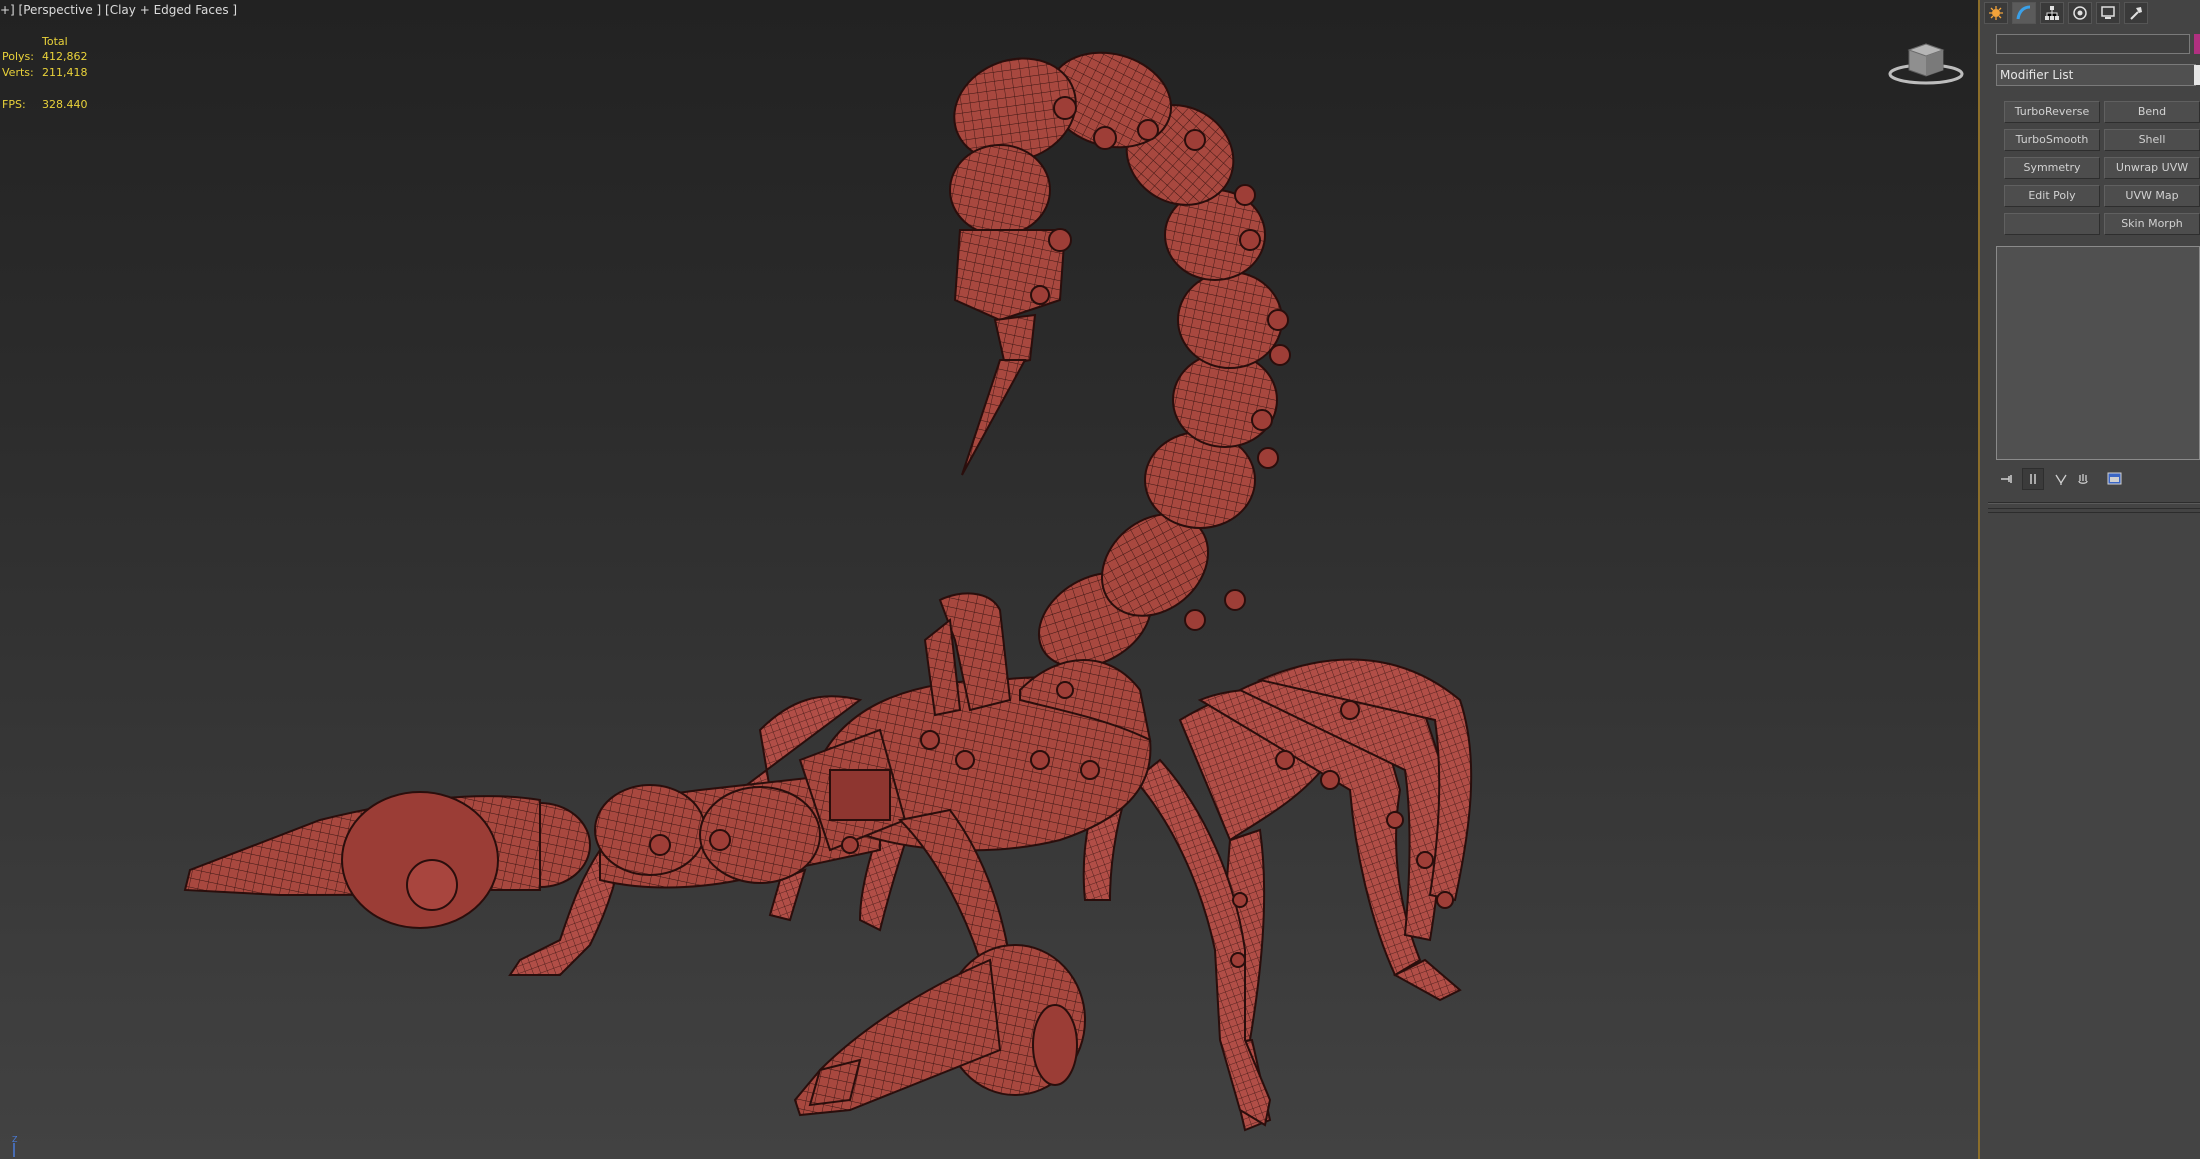  What do you see at coordinates (2024, 13) in the screenshot?
I see `modify-icon` at bounding box center [2024, 13].